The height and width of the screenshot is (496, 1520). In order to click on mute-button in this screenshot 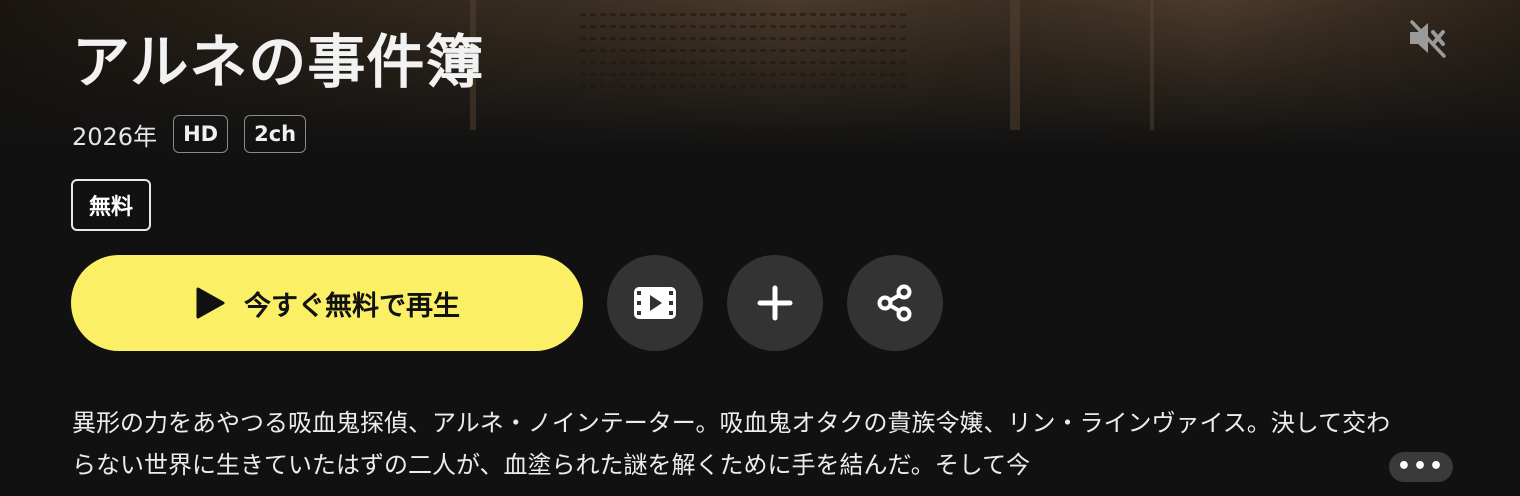, I will do `click(1428, 38)`.